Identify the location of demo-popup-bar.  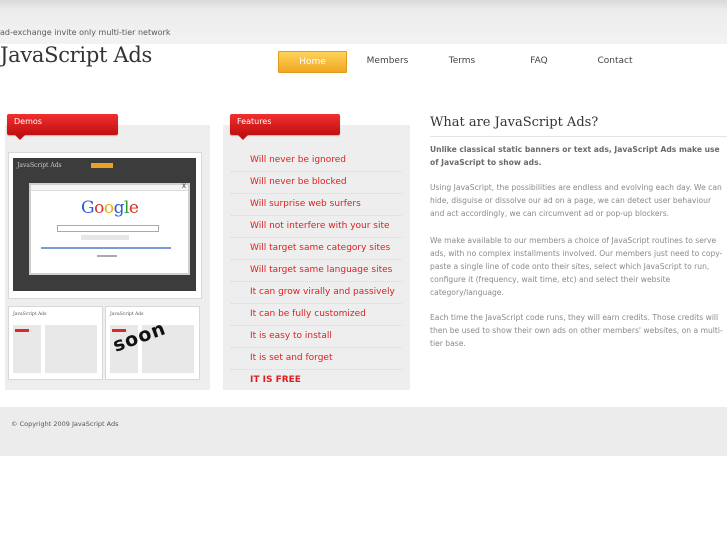
(109, 188).